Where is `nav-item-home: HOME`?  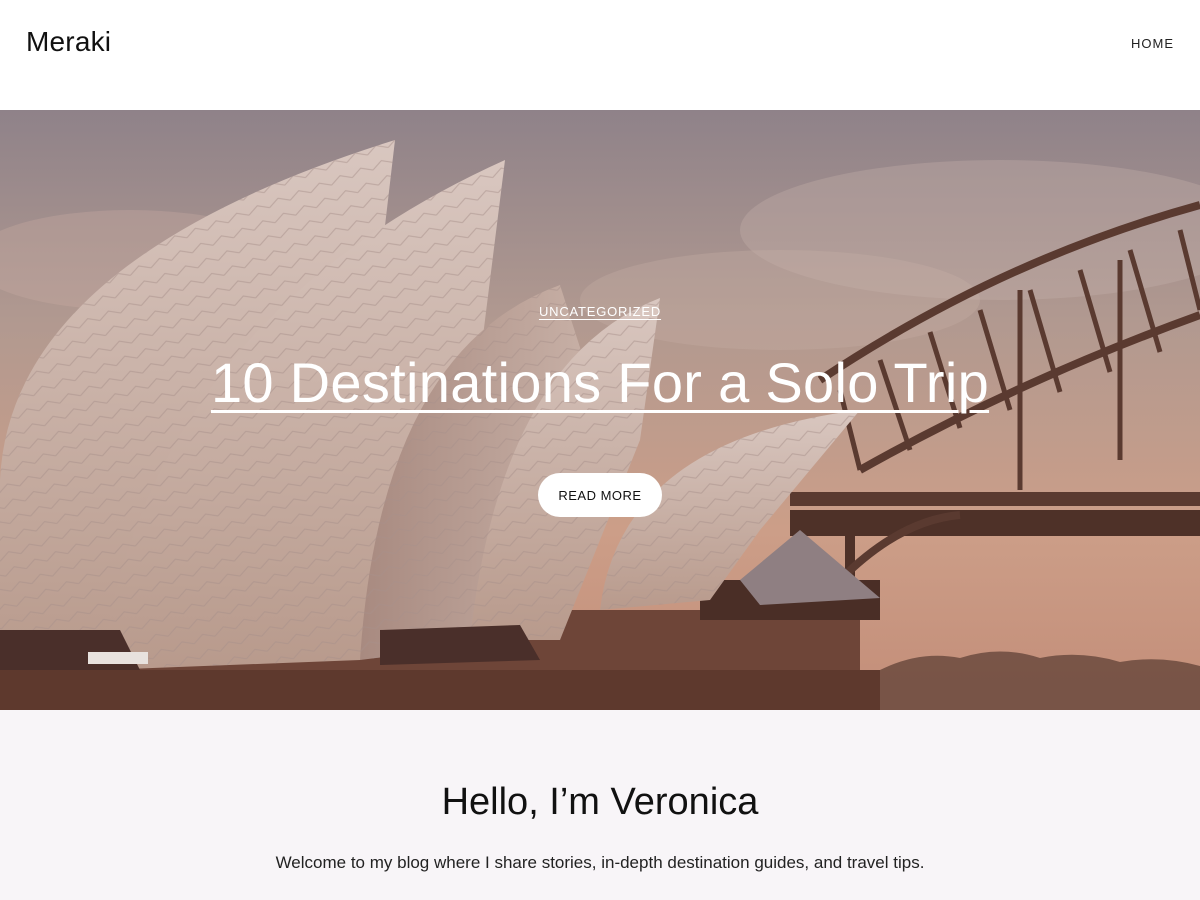
nav-item-home: HOME is located at coordinates (1152, 43).